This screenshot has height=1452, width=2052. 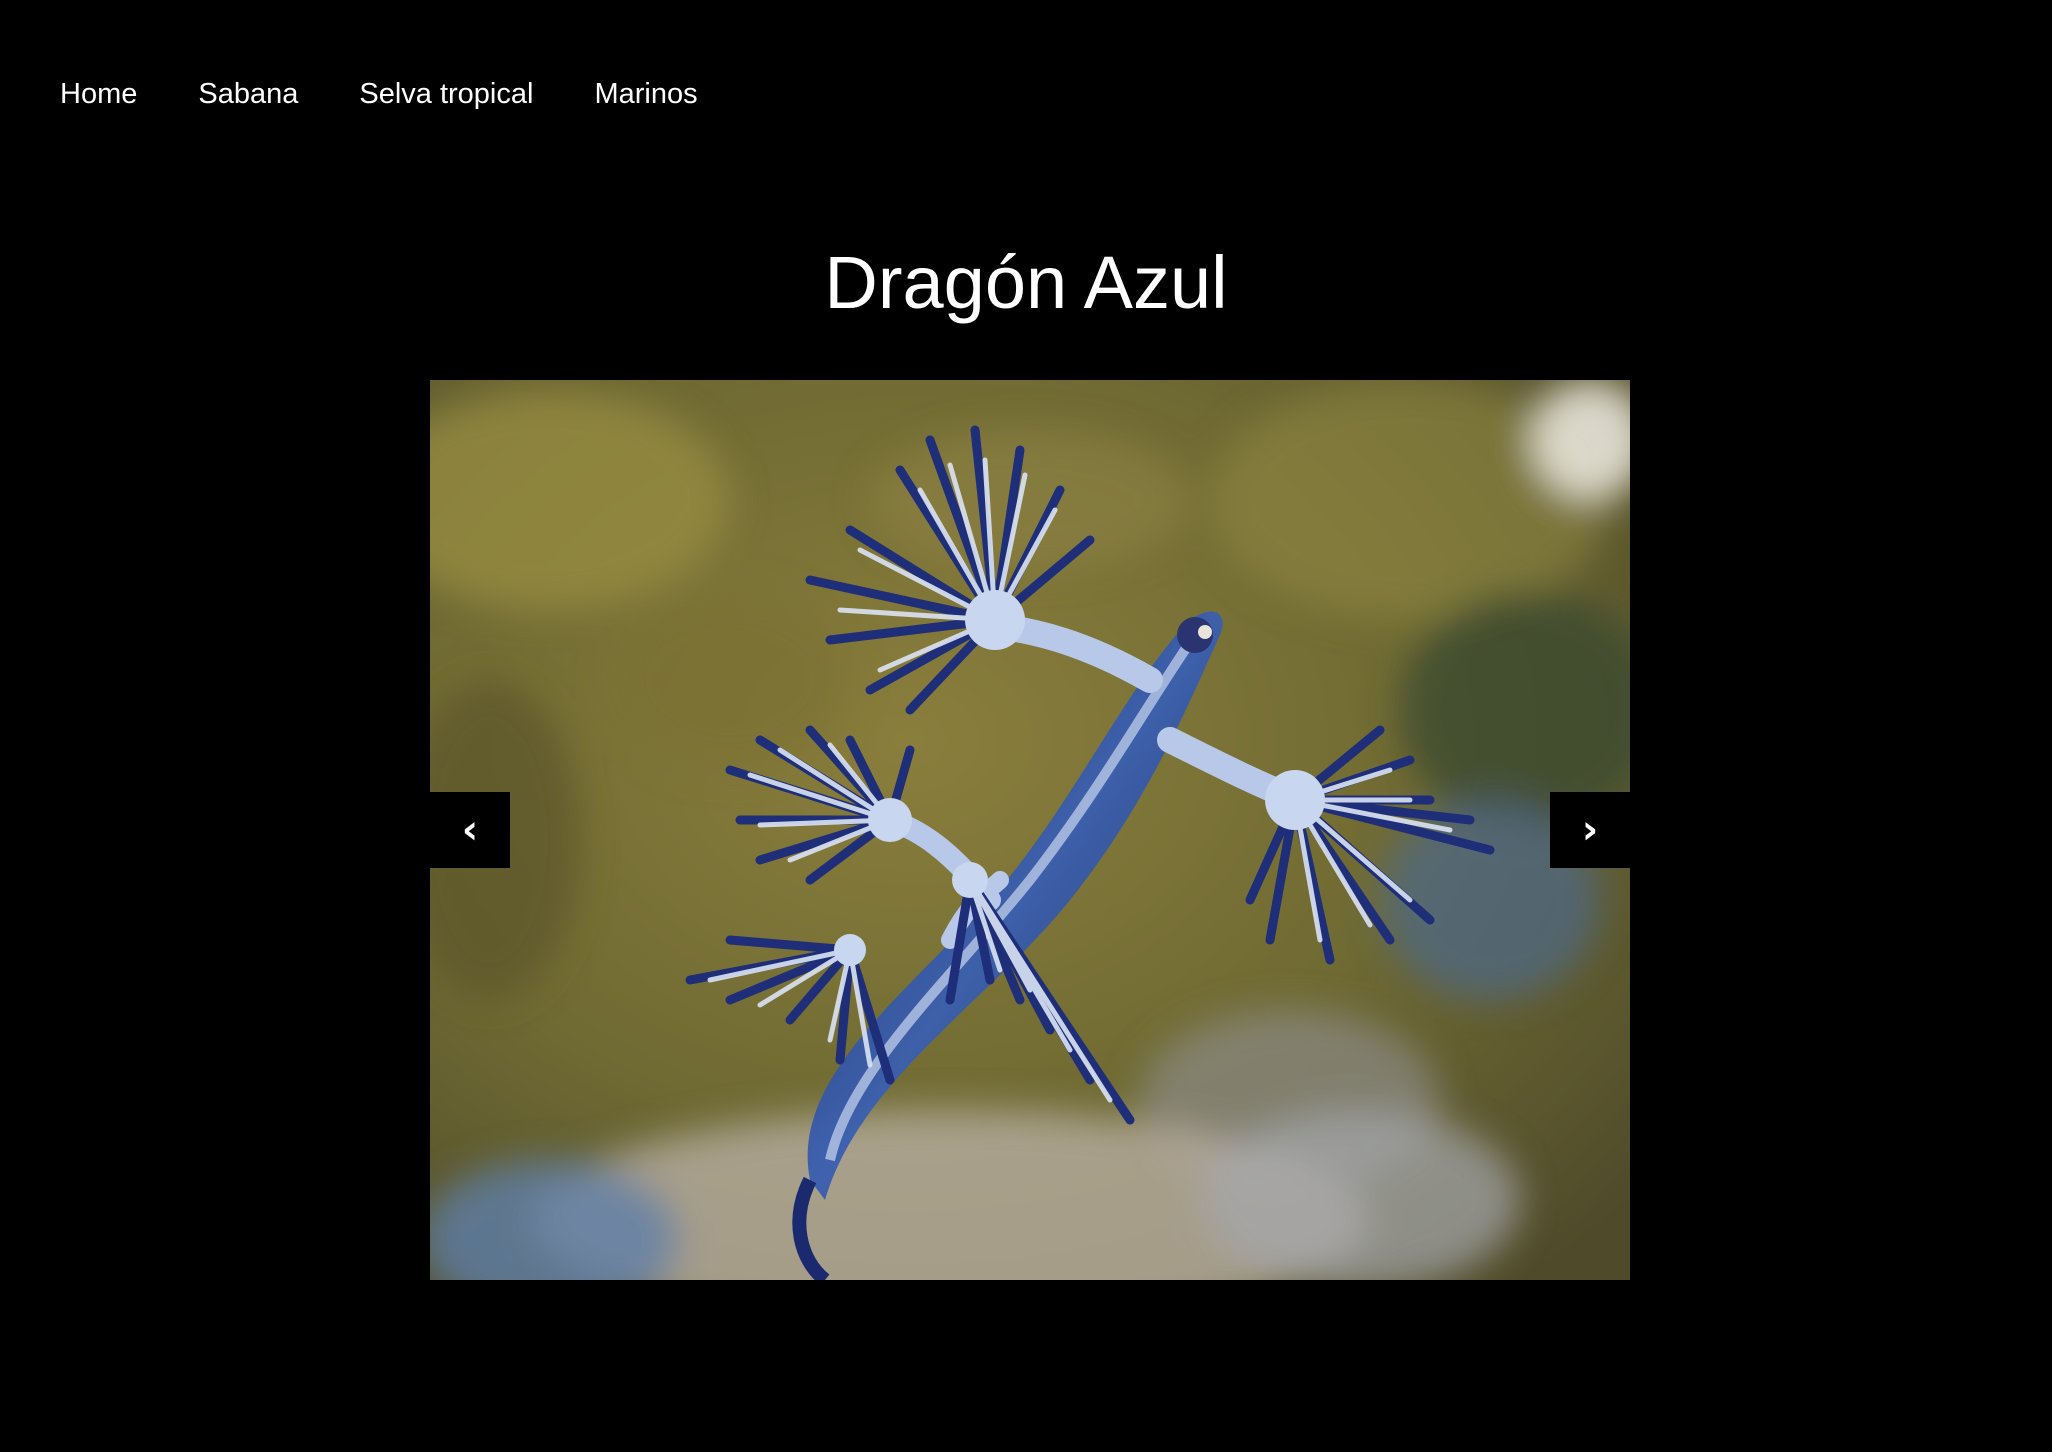 I want to click on carousel-prev-button: ‹, so click(x=470, y=830).